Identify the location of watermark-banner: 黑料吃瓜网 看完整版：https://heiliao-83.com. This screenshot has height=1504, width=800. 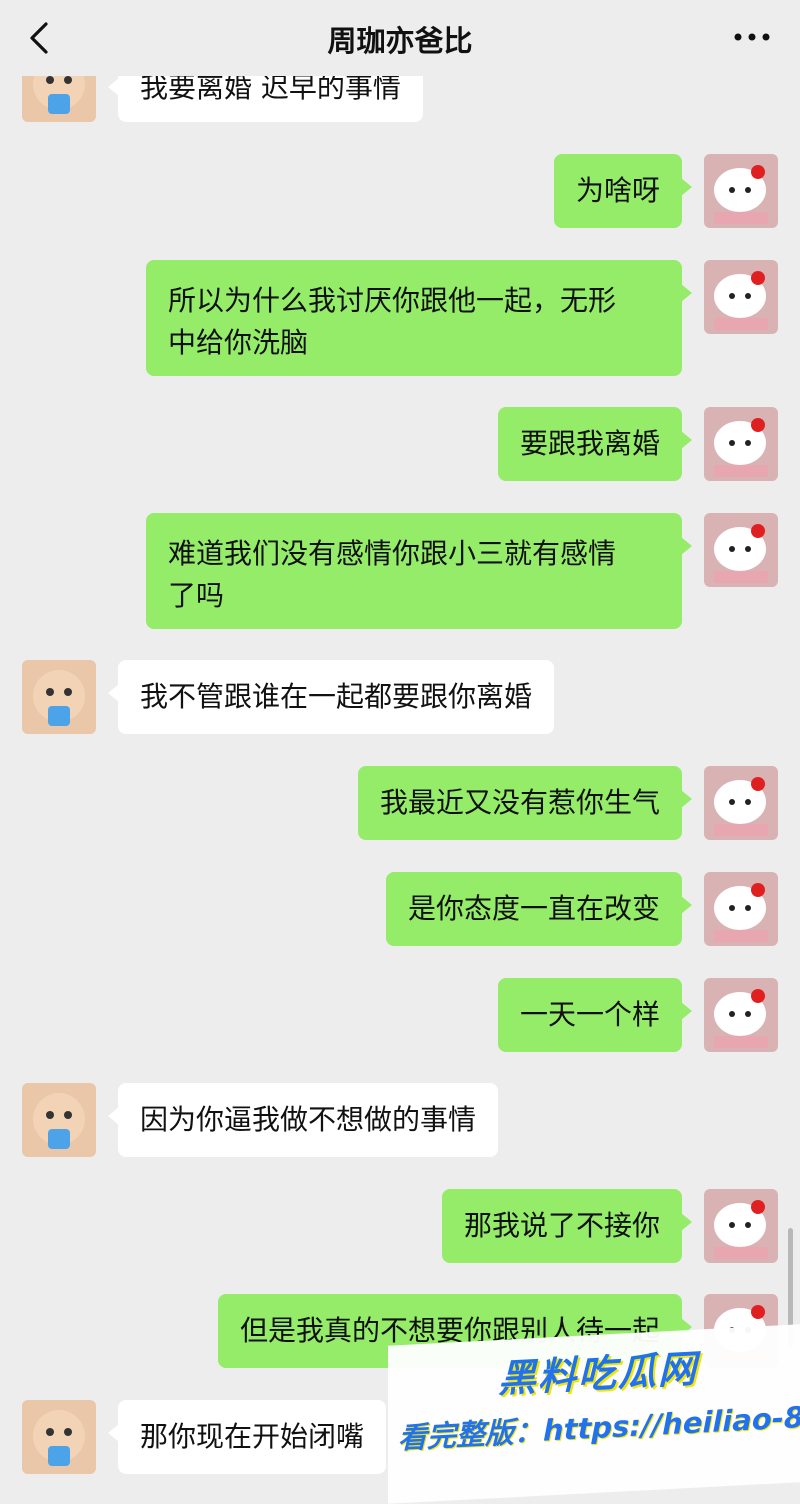
(594, 1414).